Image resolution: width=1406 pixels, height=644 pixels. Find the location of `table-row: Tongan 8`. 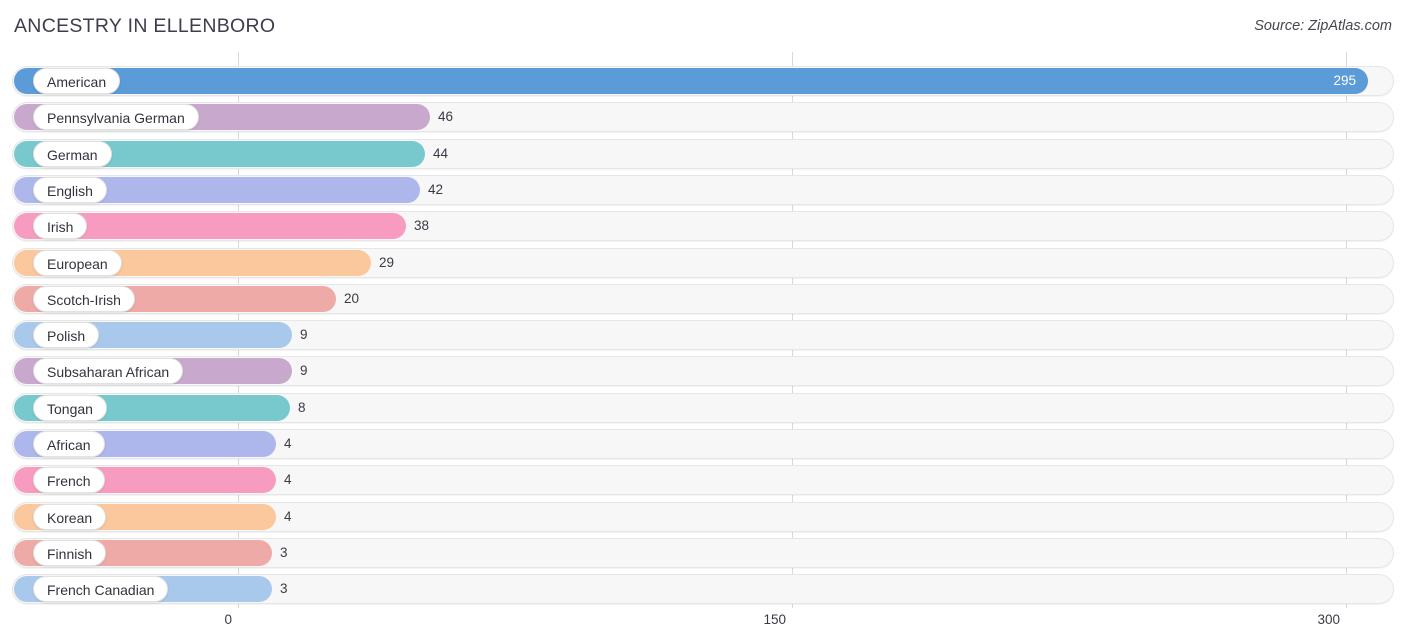

table-row: Tongan 8 is located at coordinates (703, 407).